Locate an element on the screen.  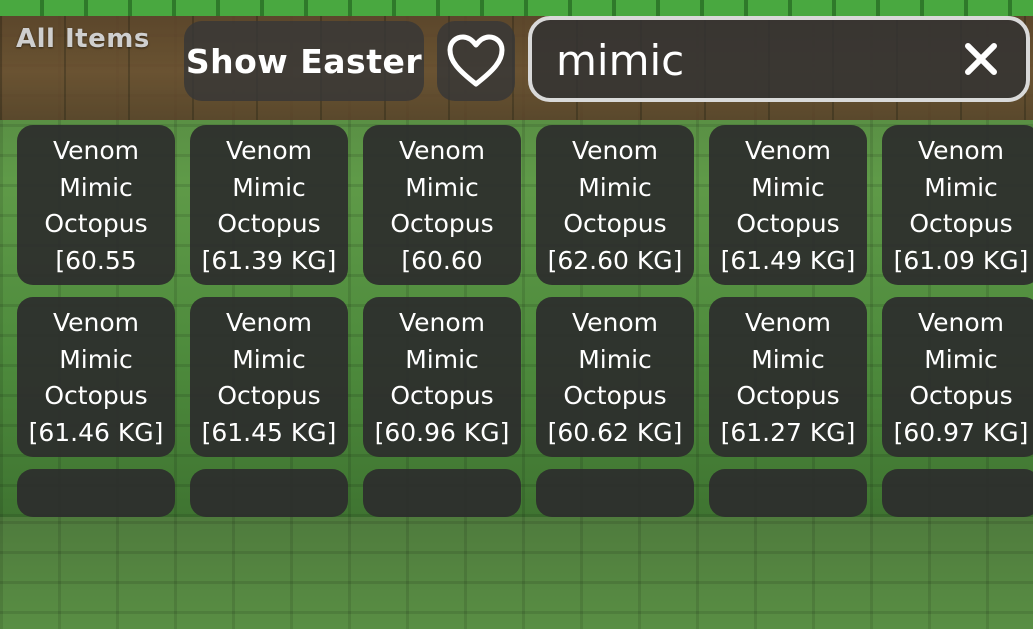
item-card: Venom Mimic Octopus [62.60 KG] is located at coordinates (615, 205).